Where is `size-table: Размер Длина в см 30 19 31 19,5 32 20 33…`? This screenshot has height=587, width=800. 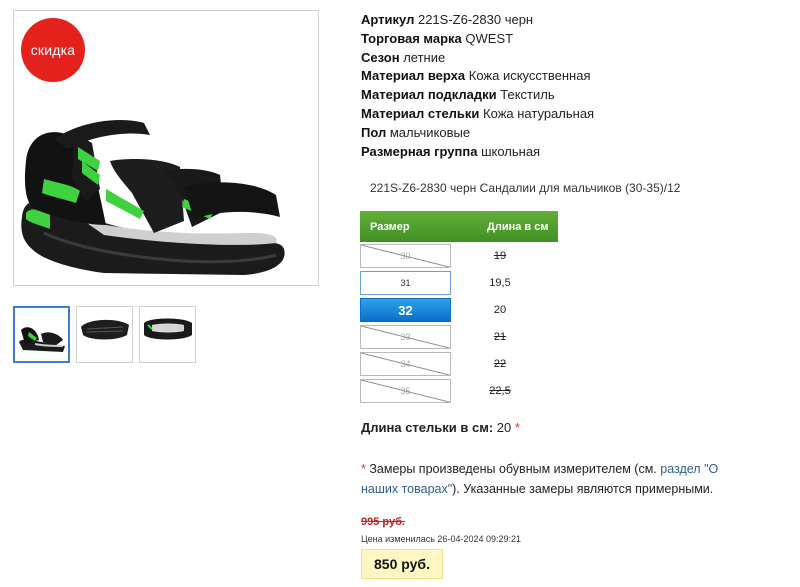 size-table: Размер Длина в см 30 19 31 19,5 32 20 33… is located at coordinates (459, 307).